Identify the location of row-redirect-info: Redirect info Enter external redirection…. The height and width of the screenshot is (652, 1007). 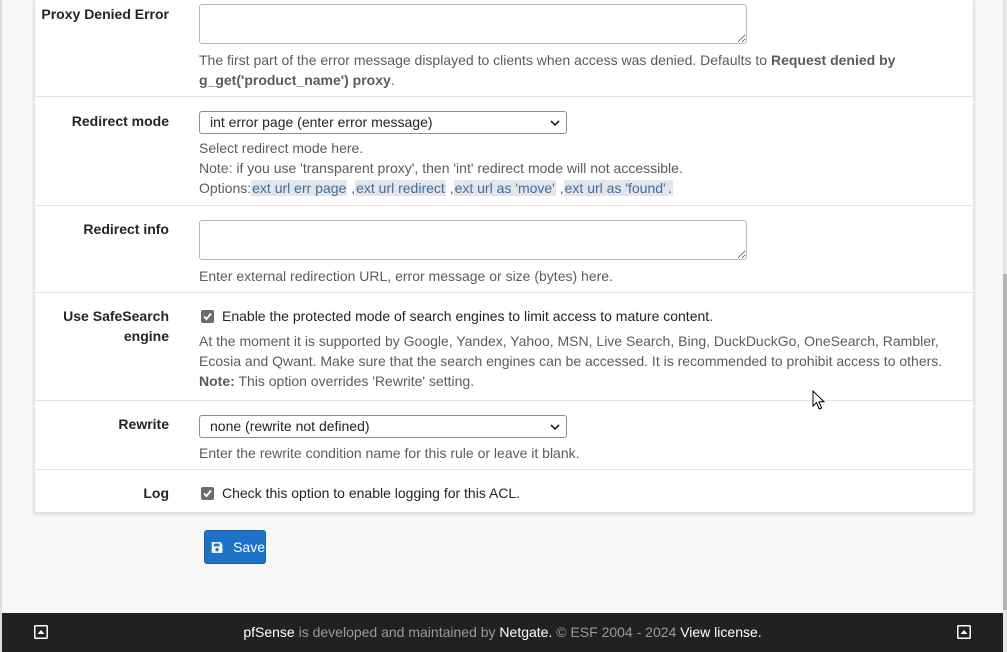
(504, 249).